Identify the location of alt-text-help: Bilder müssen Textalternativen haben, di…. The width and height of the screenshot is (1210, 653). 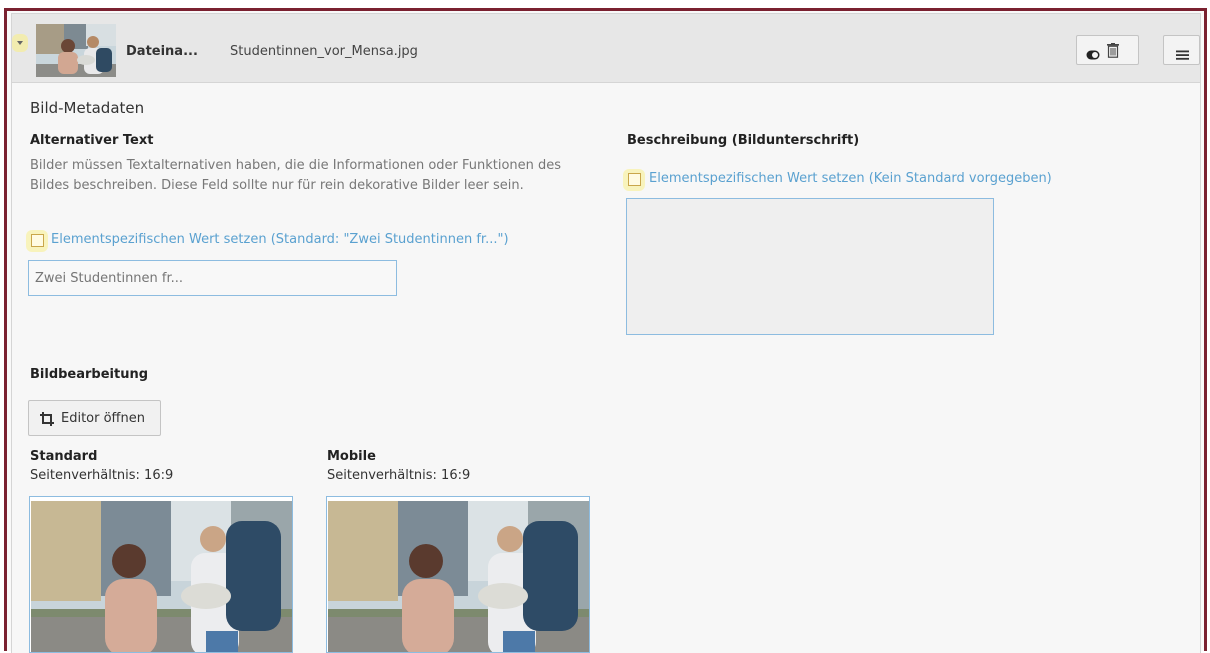
(296, 175).